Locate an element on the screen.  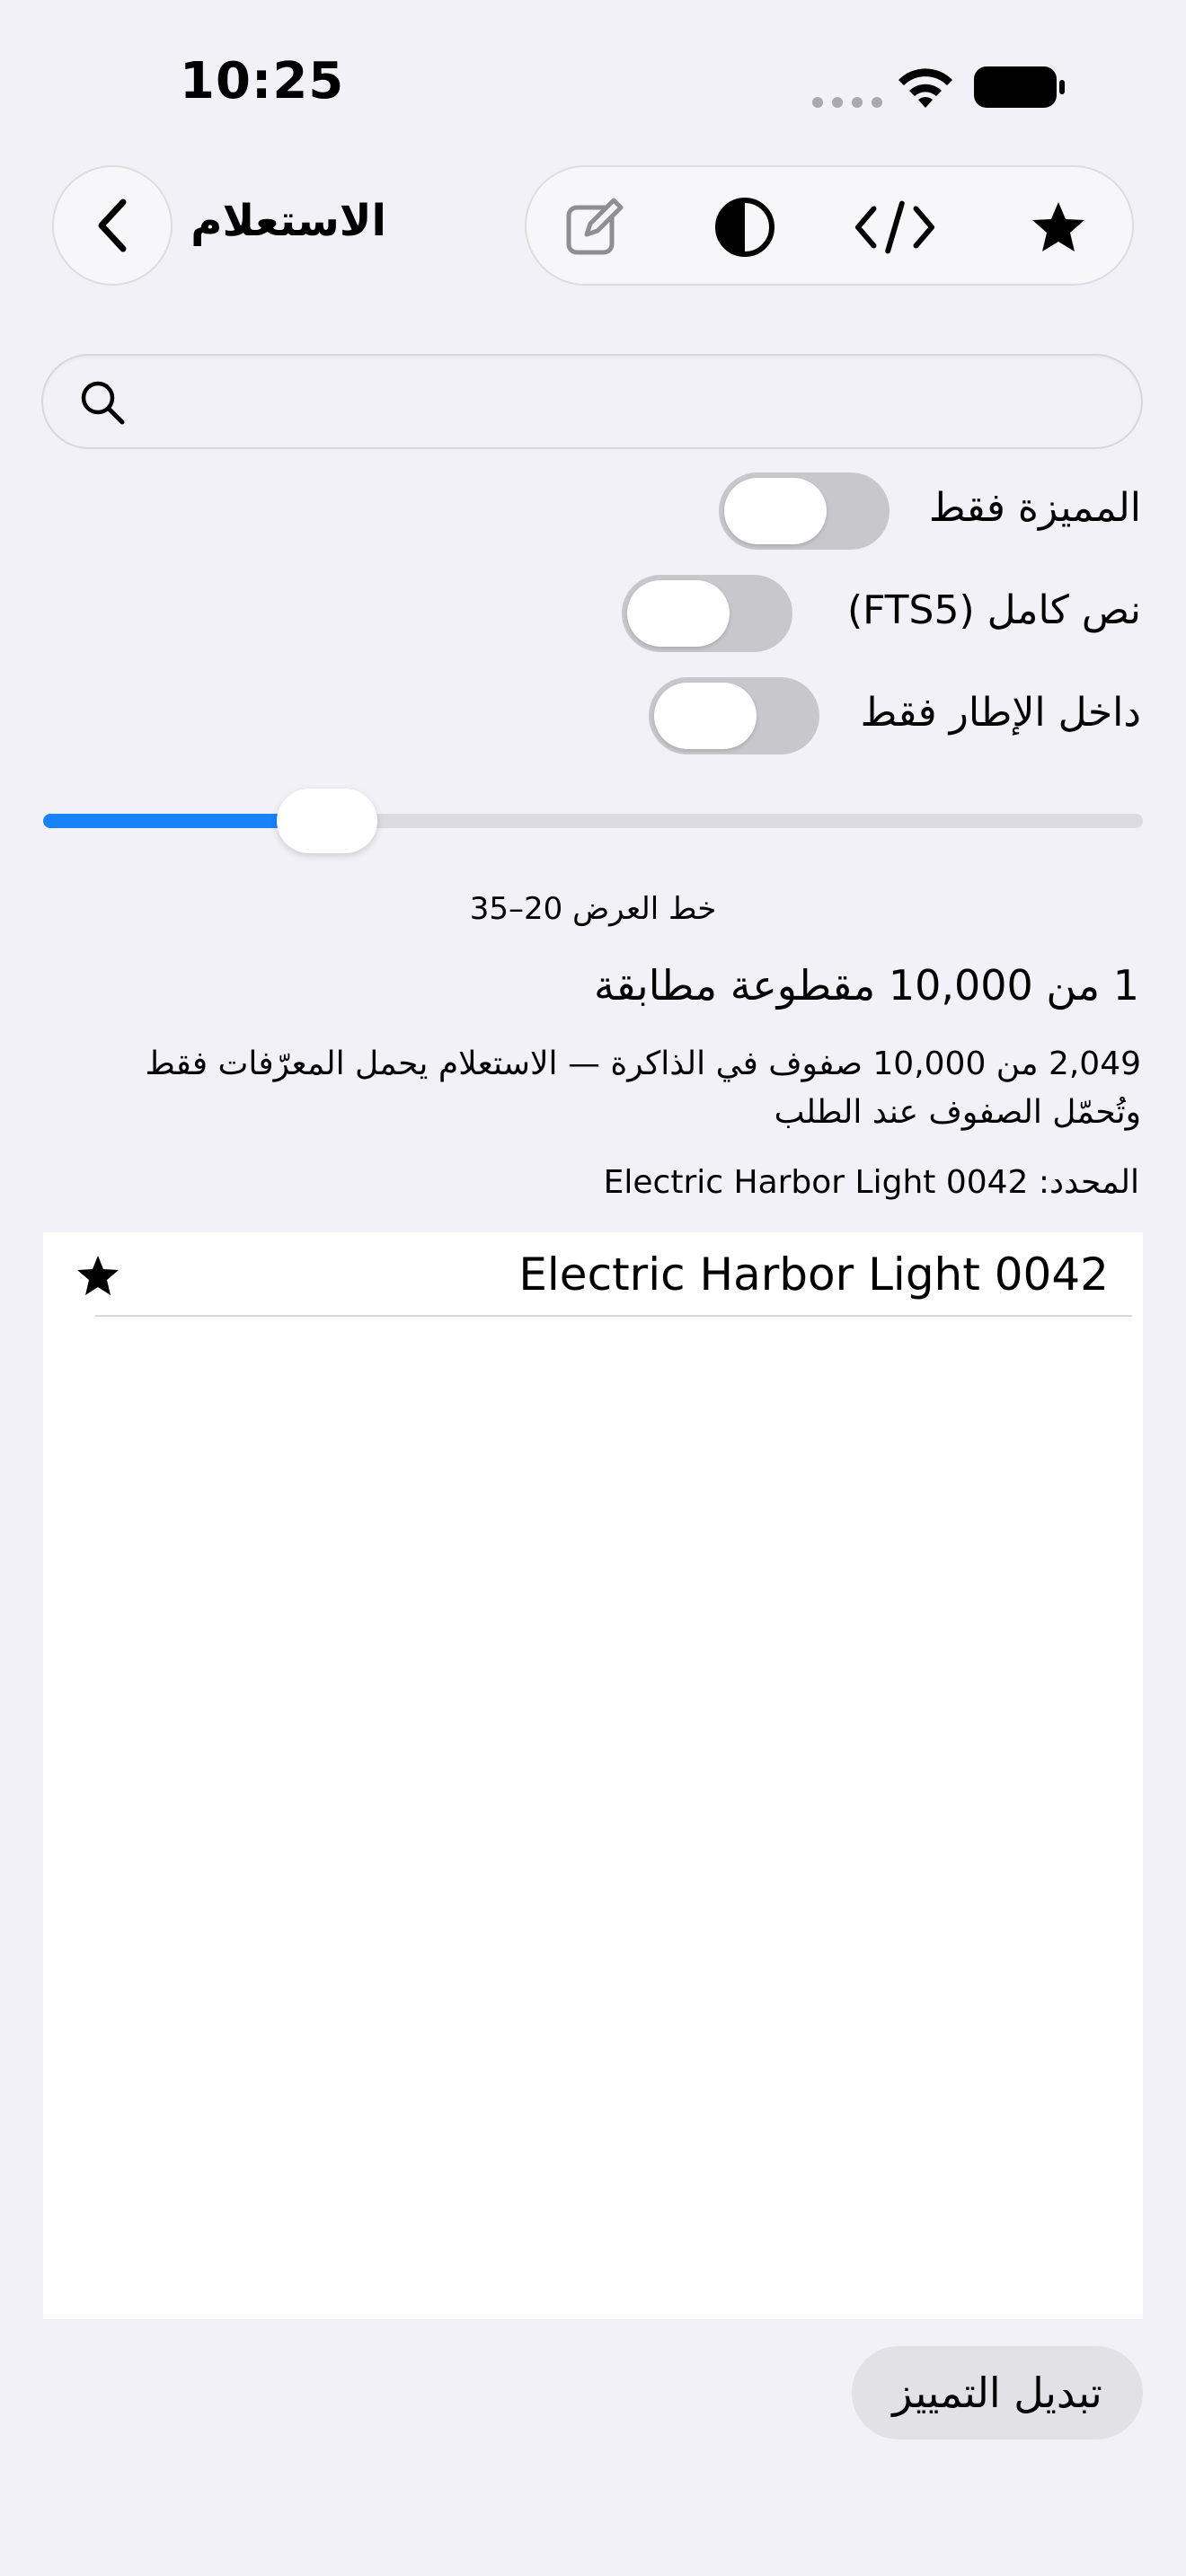
in-frame-toggle is located at coordinates (734, 715).